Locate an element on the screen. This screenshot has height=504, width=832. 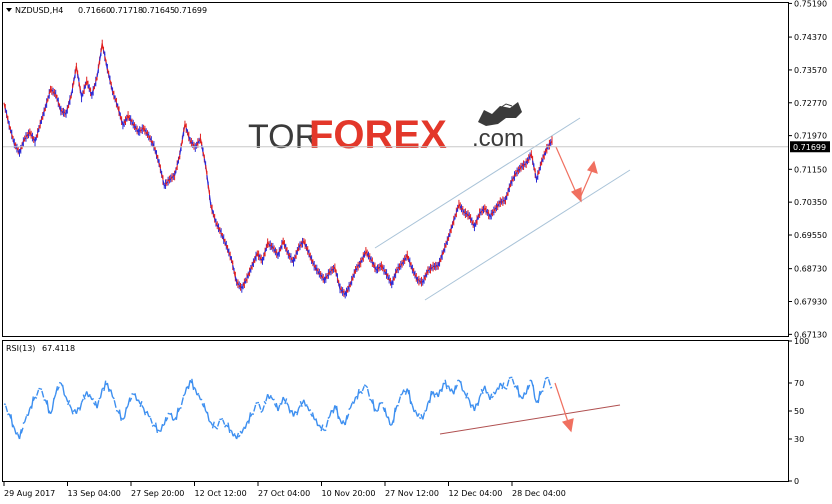
price-tick-label: 0.74370 is located at coordinates (810, 37).